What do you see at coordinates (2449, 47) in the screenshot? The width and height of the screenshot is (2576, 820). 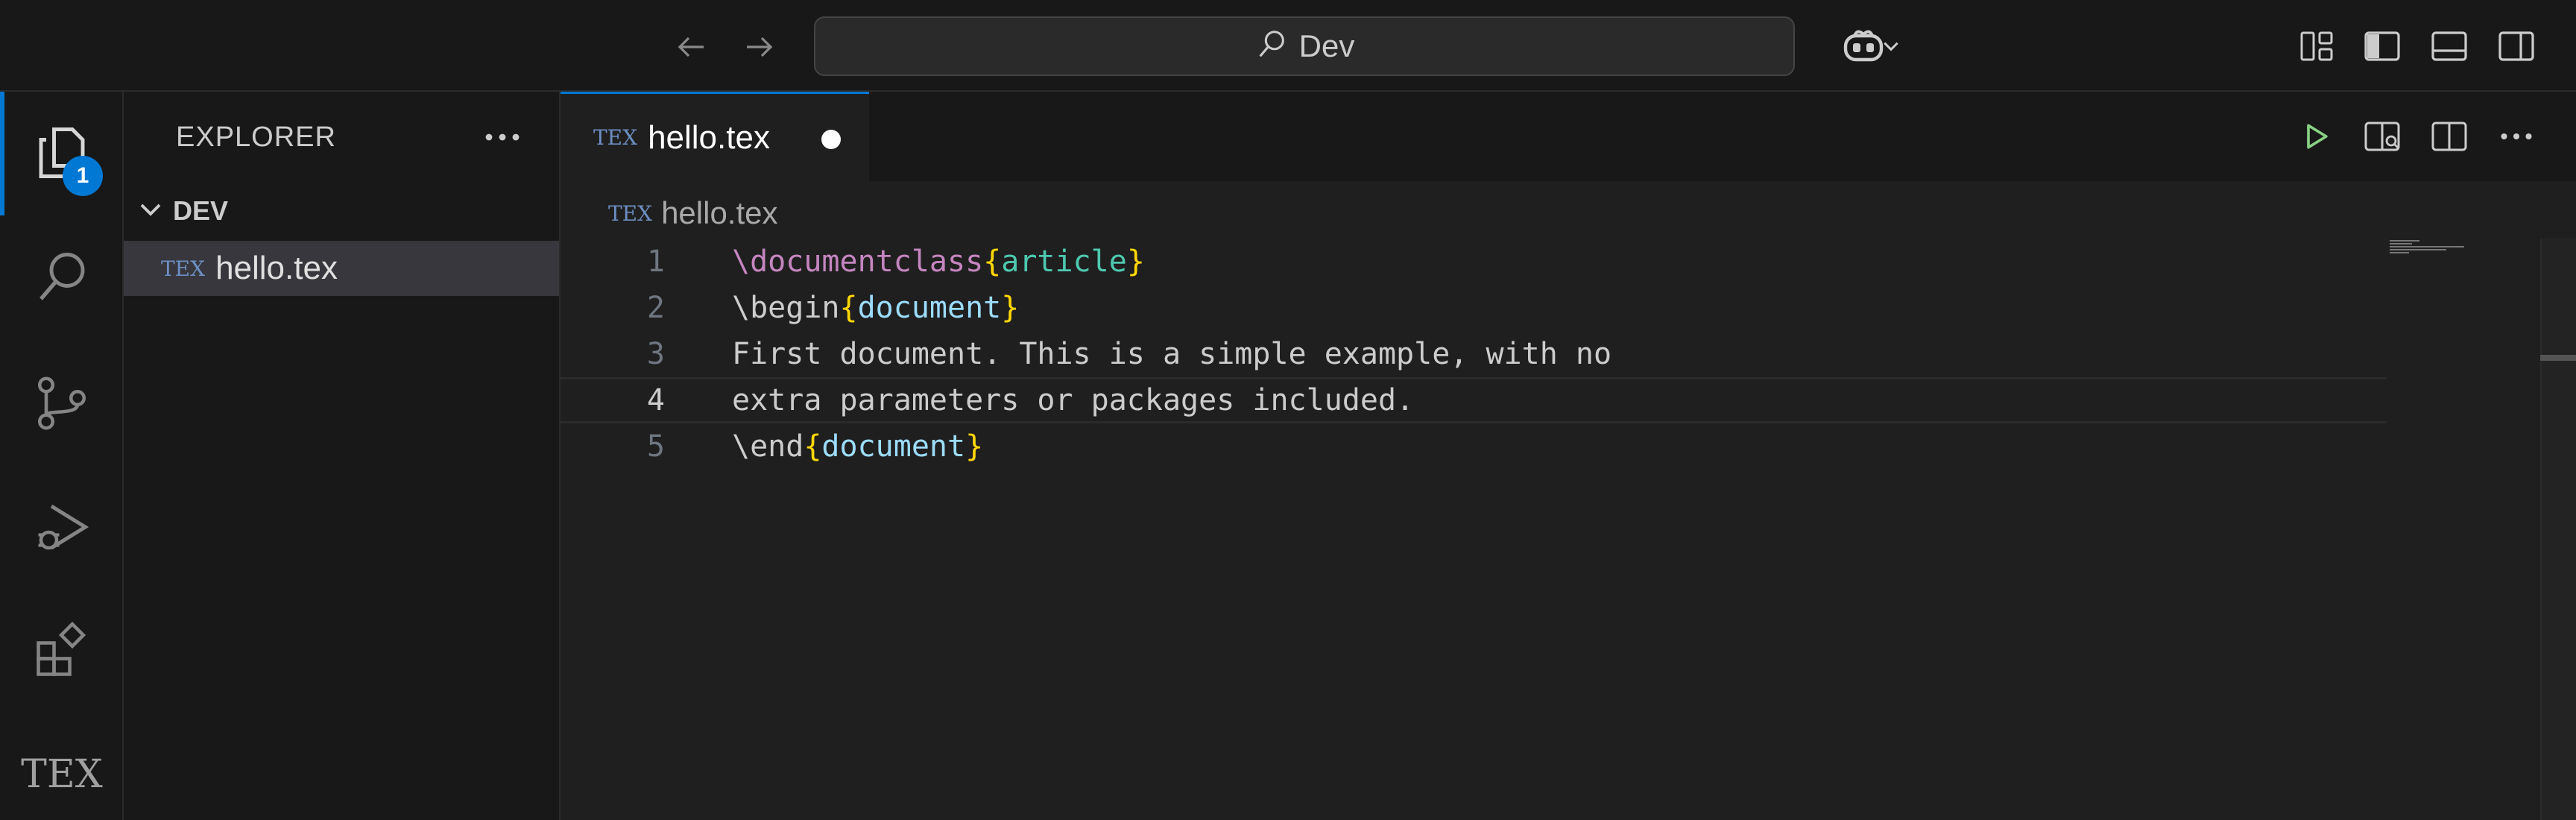 I see `toggle-panel-icon` at bounding box center [2449, 47].